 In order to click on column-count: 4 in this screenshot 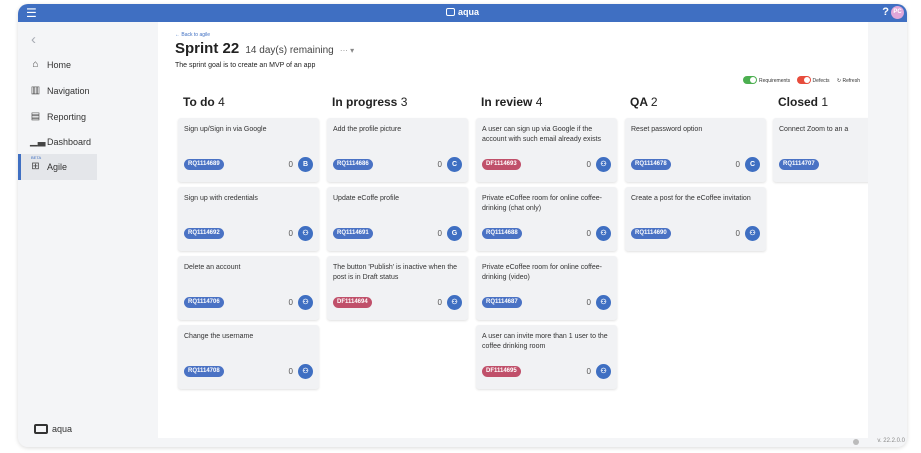, I will do `click(539, 102)`.